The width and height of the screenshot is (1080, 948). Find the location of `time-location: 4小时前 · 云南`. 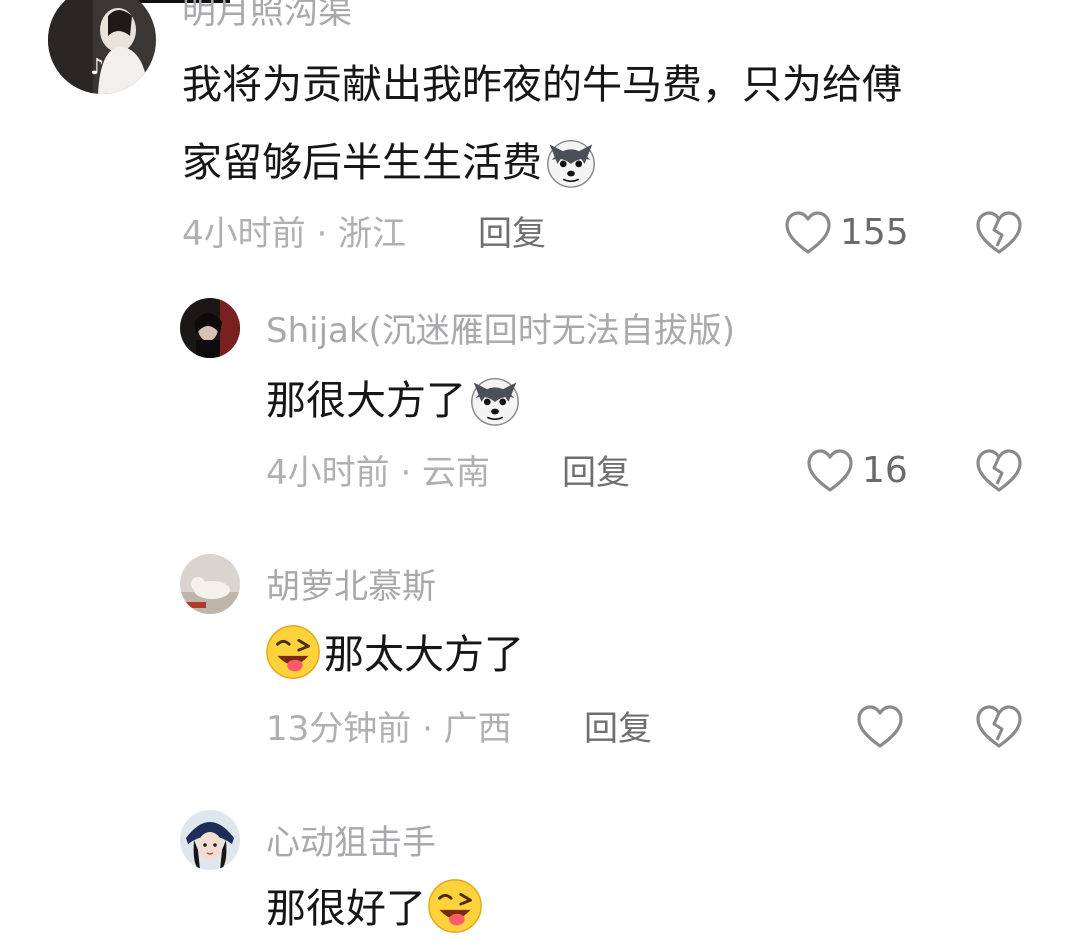

time-location: 4小时前 · 云南 is located at coordinates (378, 473).